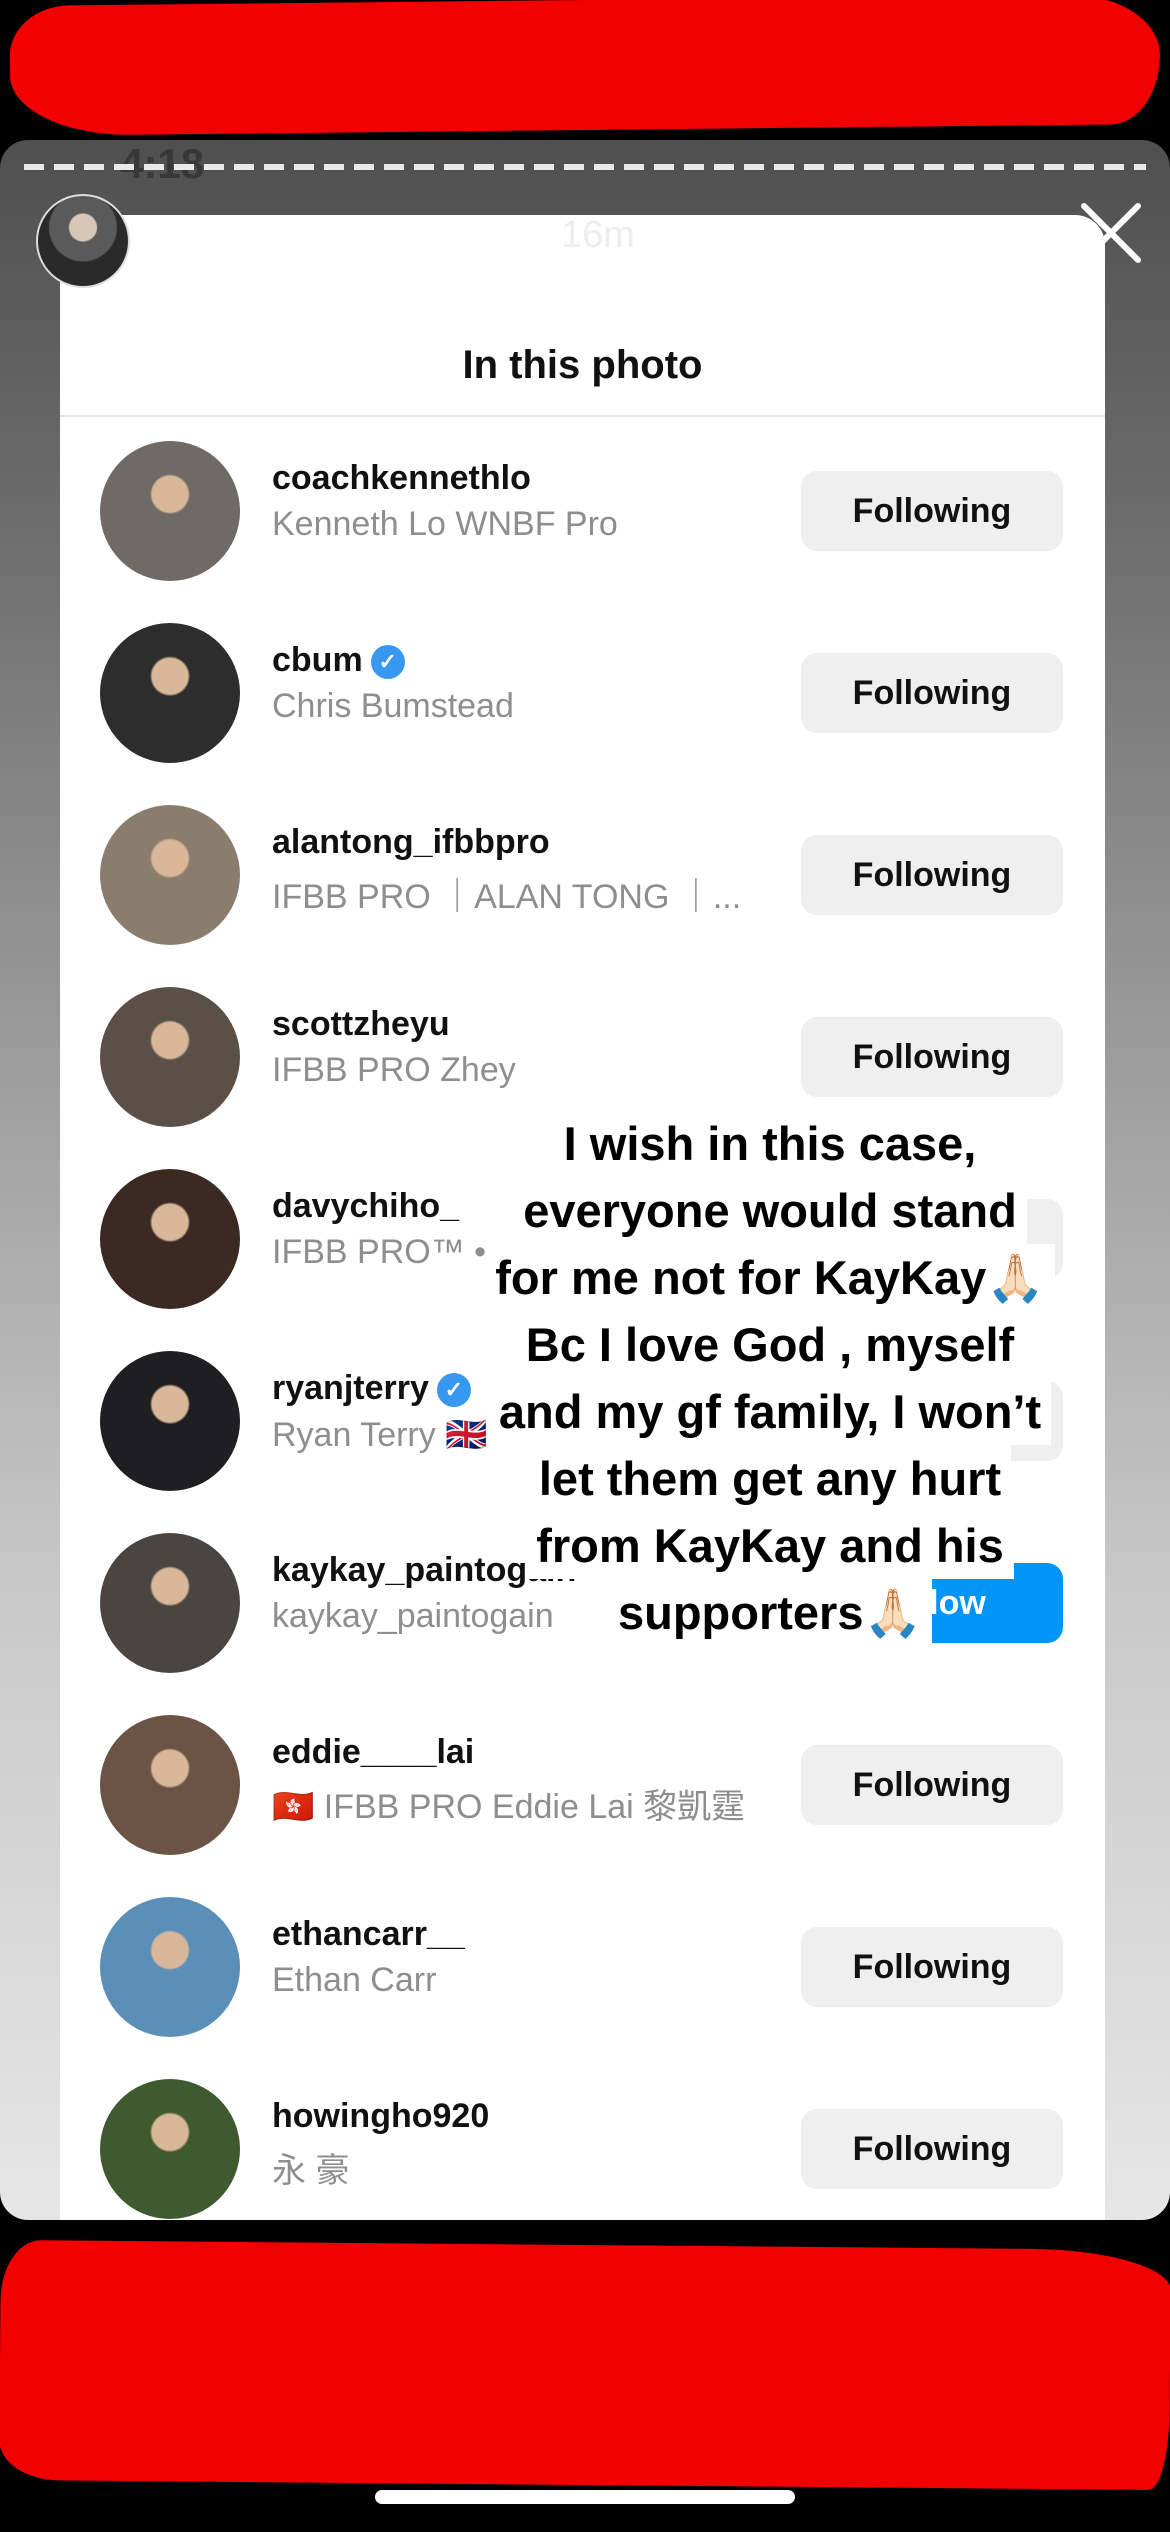  Describe the element at coordinates (311, 2171) in the screenshot. I see `full-name: 永 豪` at that location.